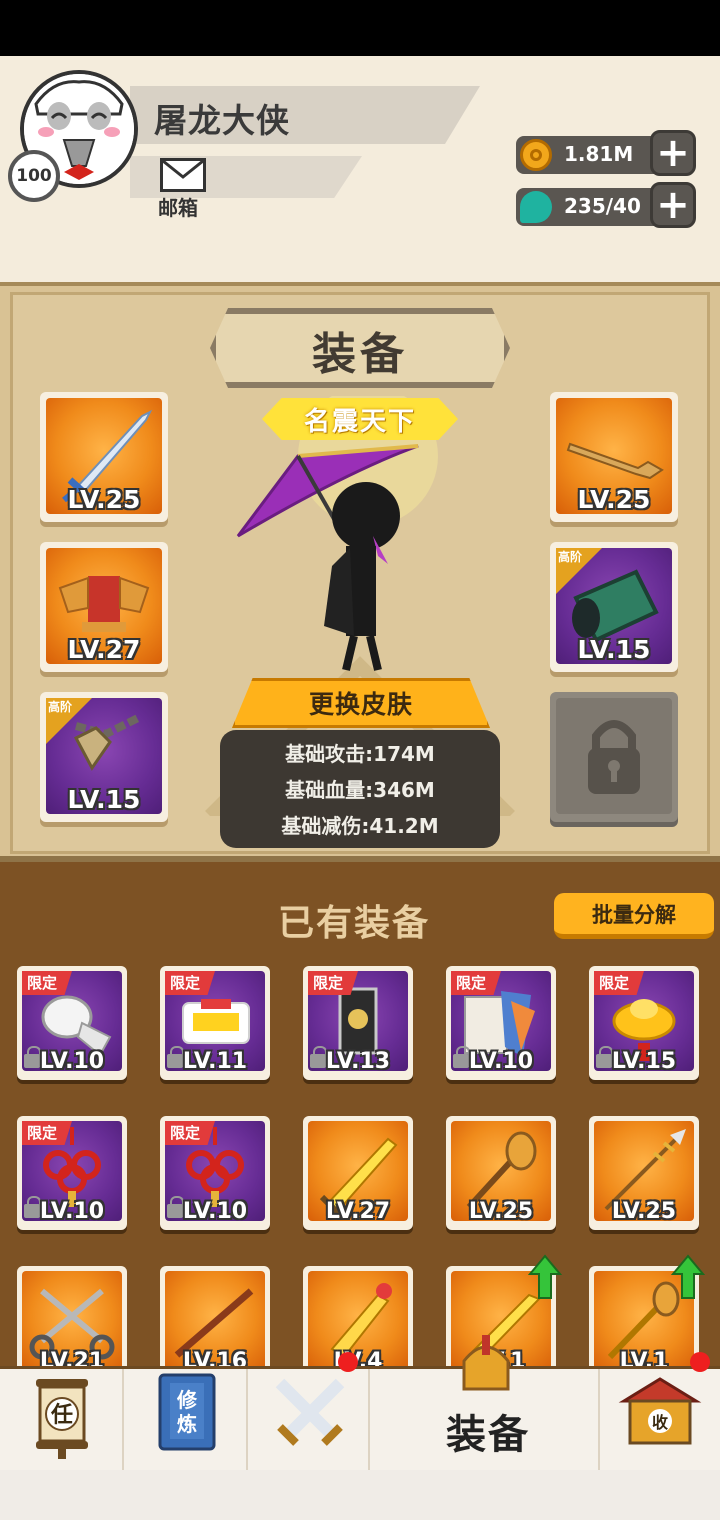 This screenshot has width=720, height=1520. Describe the element at coordinates (34, 176) in the screenshot. I see `player-level-badge: 100` at that location.